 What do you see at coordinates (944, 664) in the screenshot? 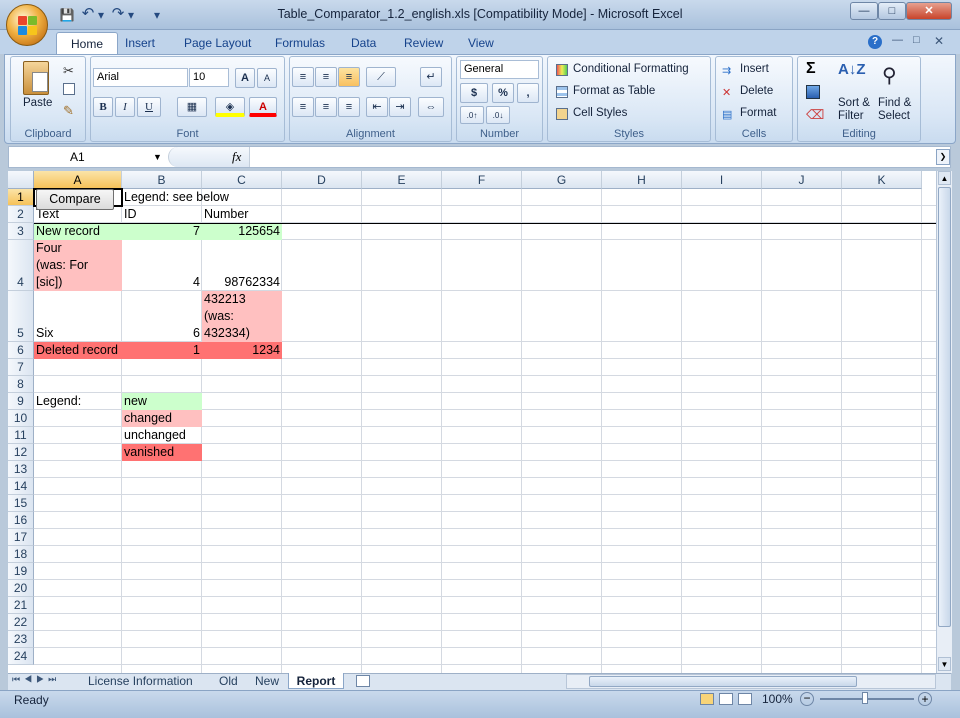
I see `scroll-down-icon: ▼` at bounding box center [944, 664].